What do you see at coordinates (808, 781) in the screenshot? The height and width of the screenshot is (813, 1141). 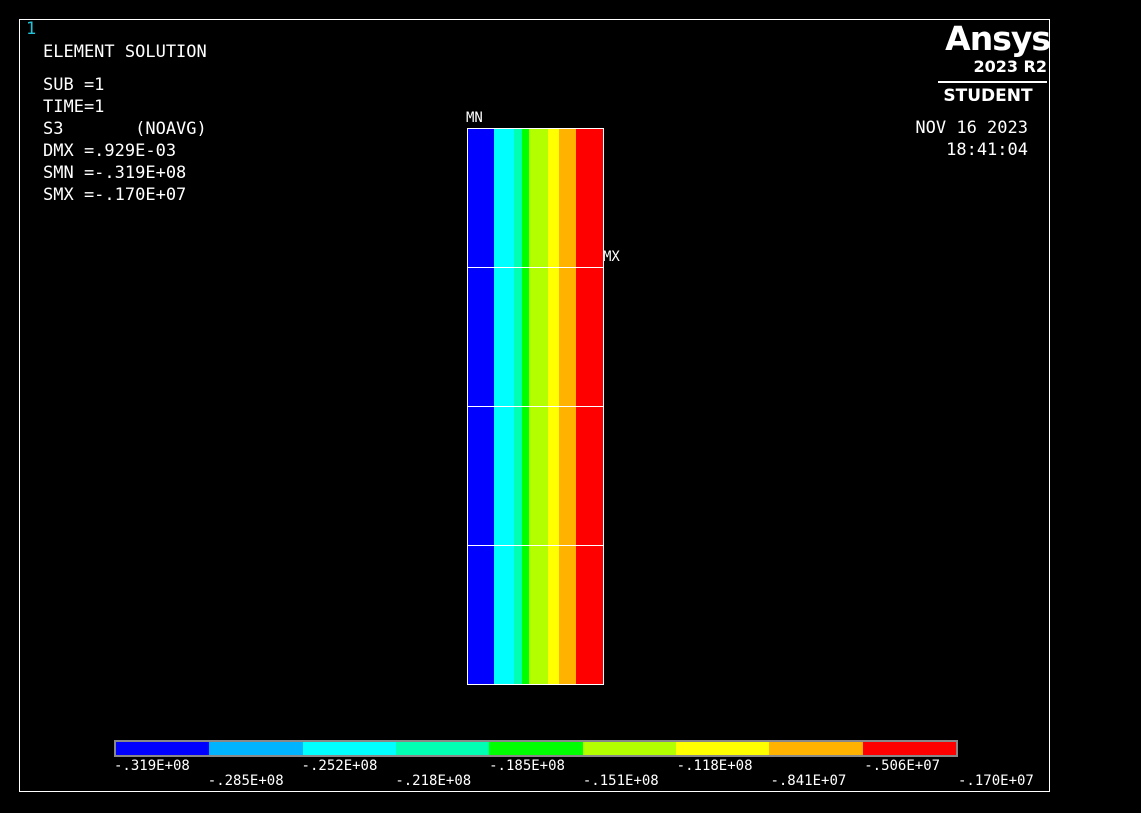 I see `legend-tick-label: -.841E+07` at bounding box center [808, 781].